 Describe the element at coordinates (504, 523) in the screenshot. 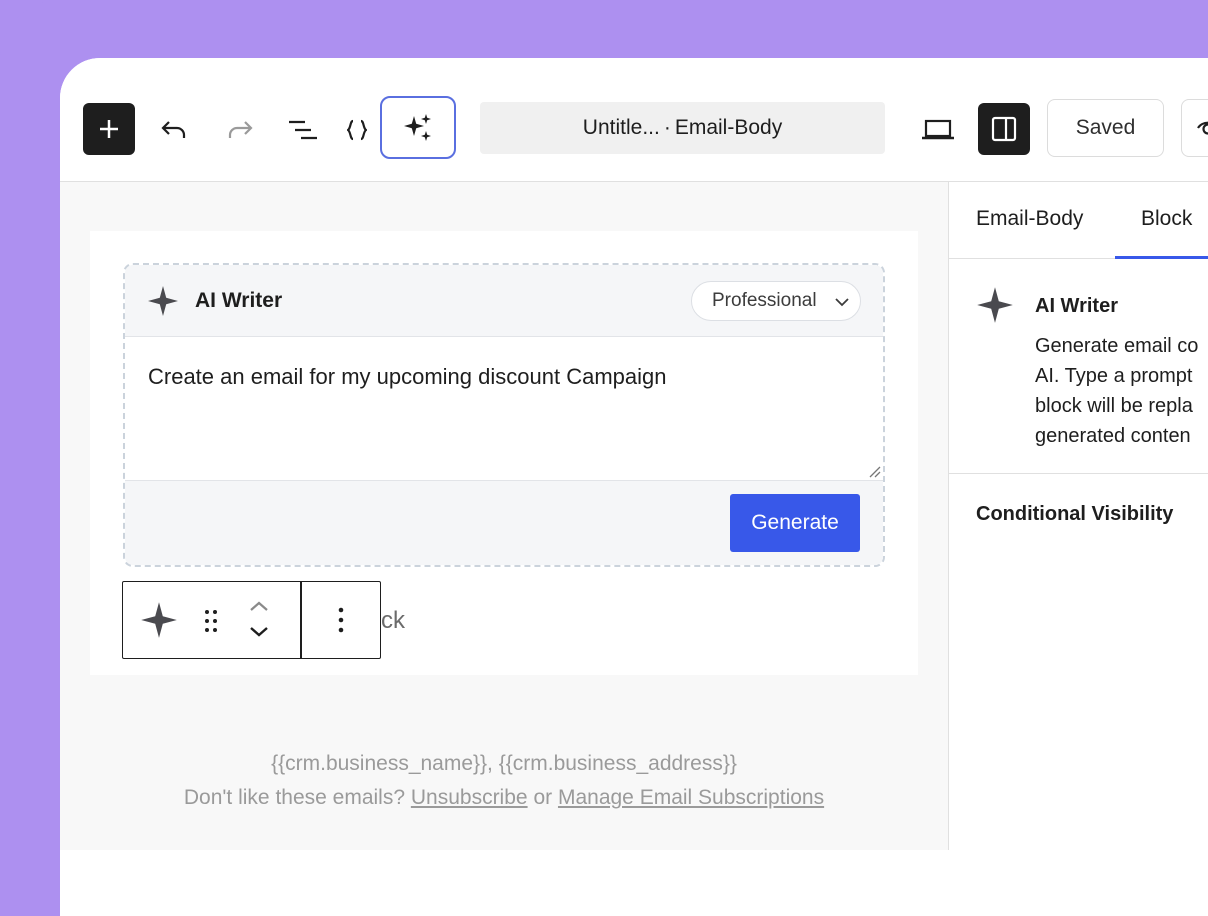

I see `ai-writer-footer: Generate` at that location.